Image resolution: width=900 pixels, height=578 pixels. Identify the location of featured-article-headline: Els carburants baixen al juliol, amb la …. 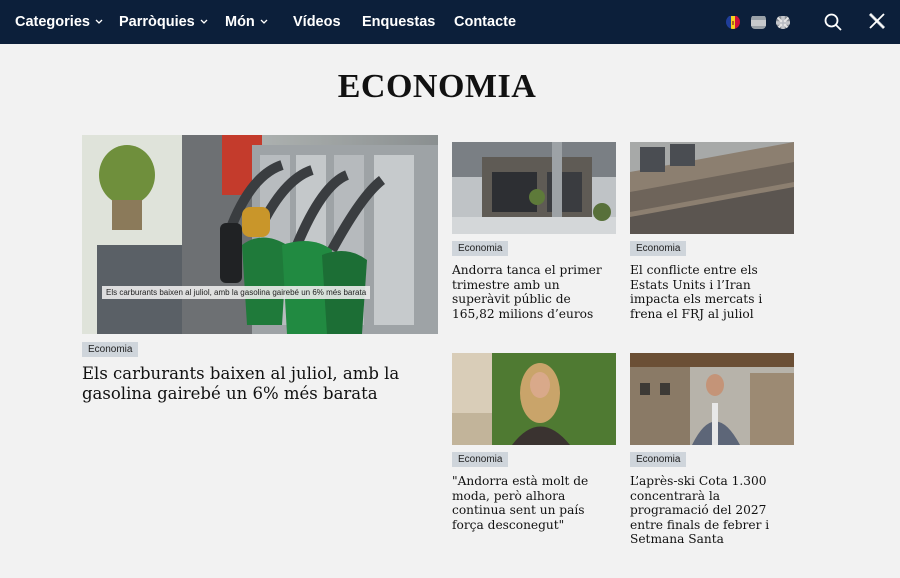
(252, 384).